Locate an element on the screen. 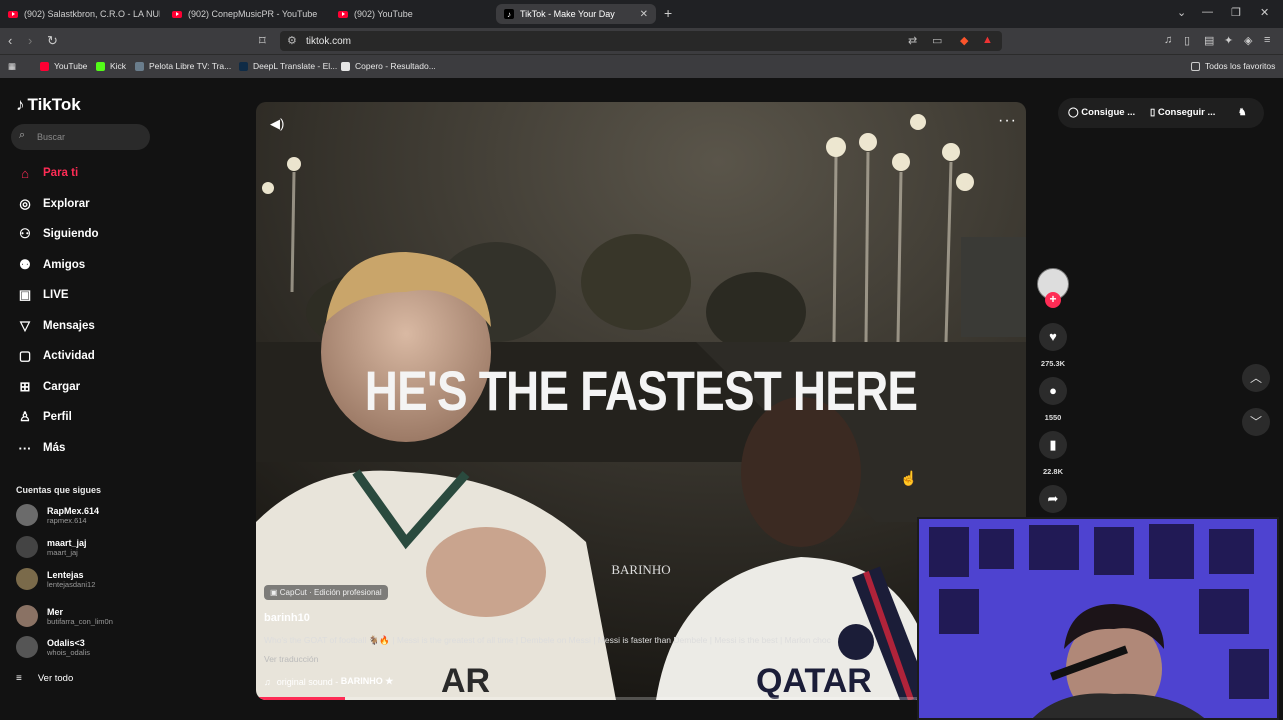  rewards-icon: ▲ is located at coordinates (987, 40).